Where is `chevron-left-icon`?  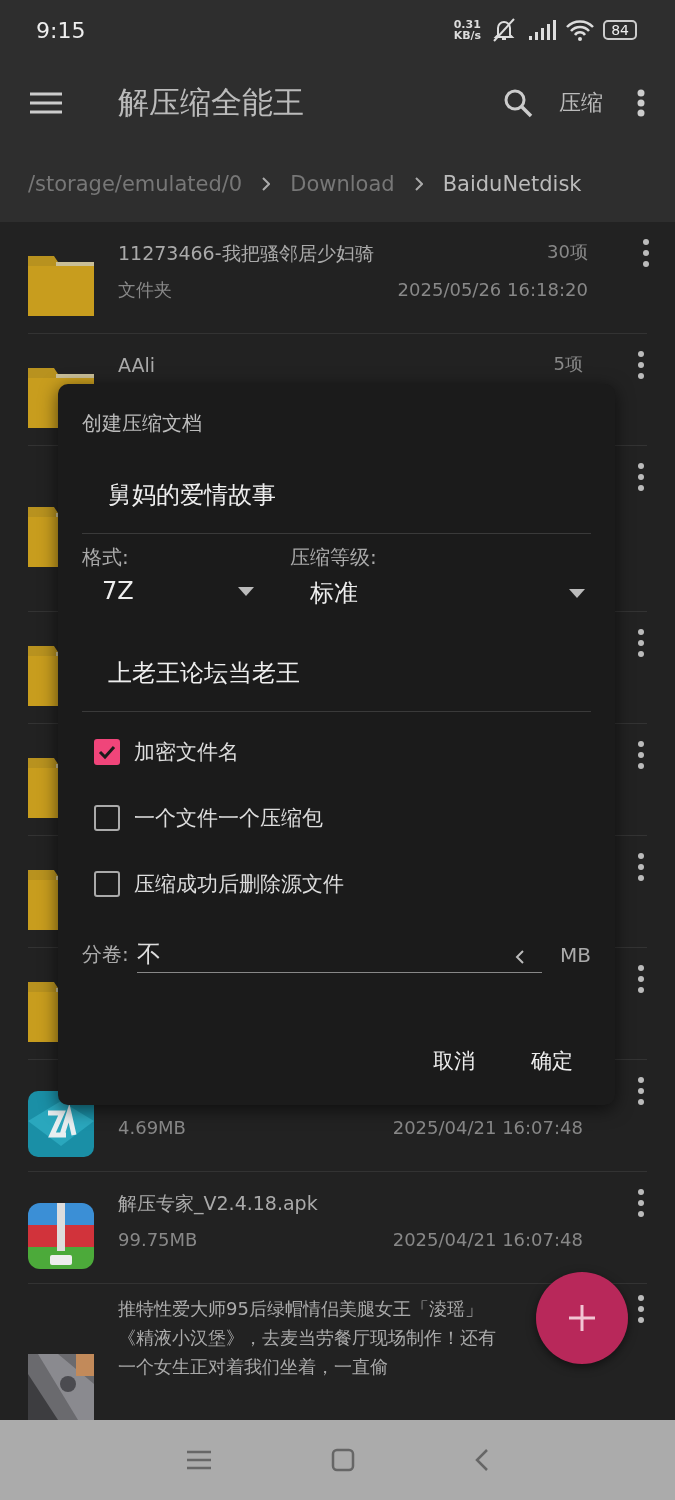
chevron-left-icon is located at coordinates (519, 957).